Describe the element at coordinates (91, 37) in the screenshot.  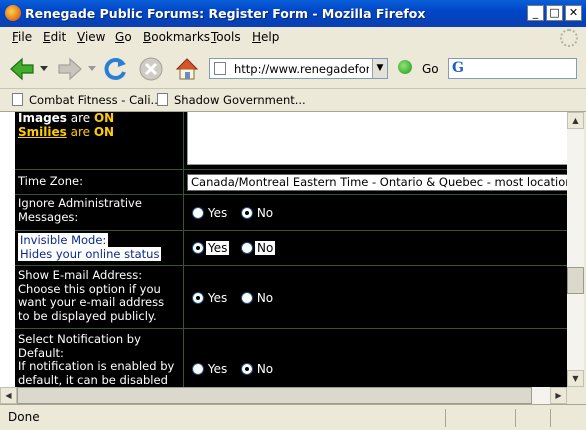
I see `menu-view: View` at that location.